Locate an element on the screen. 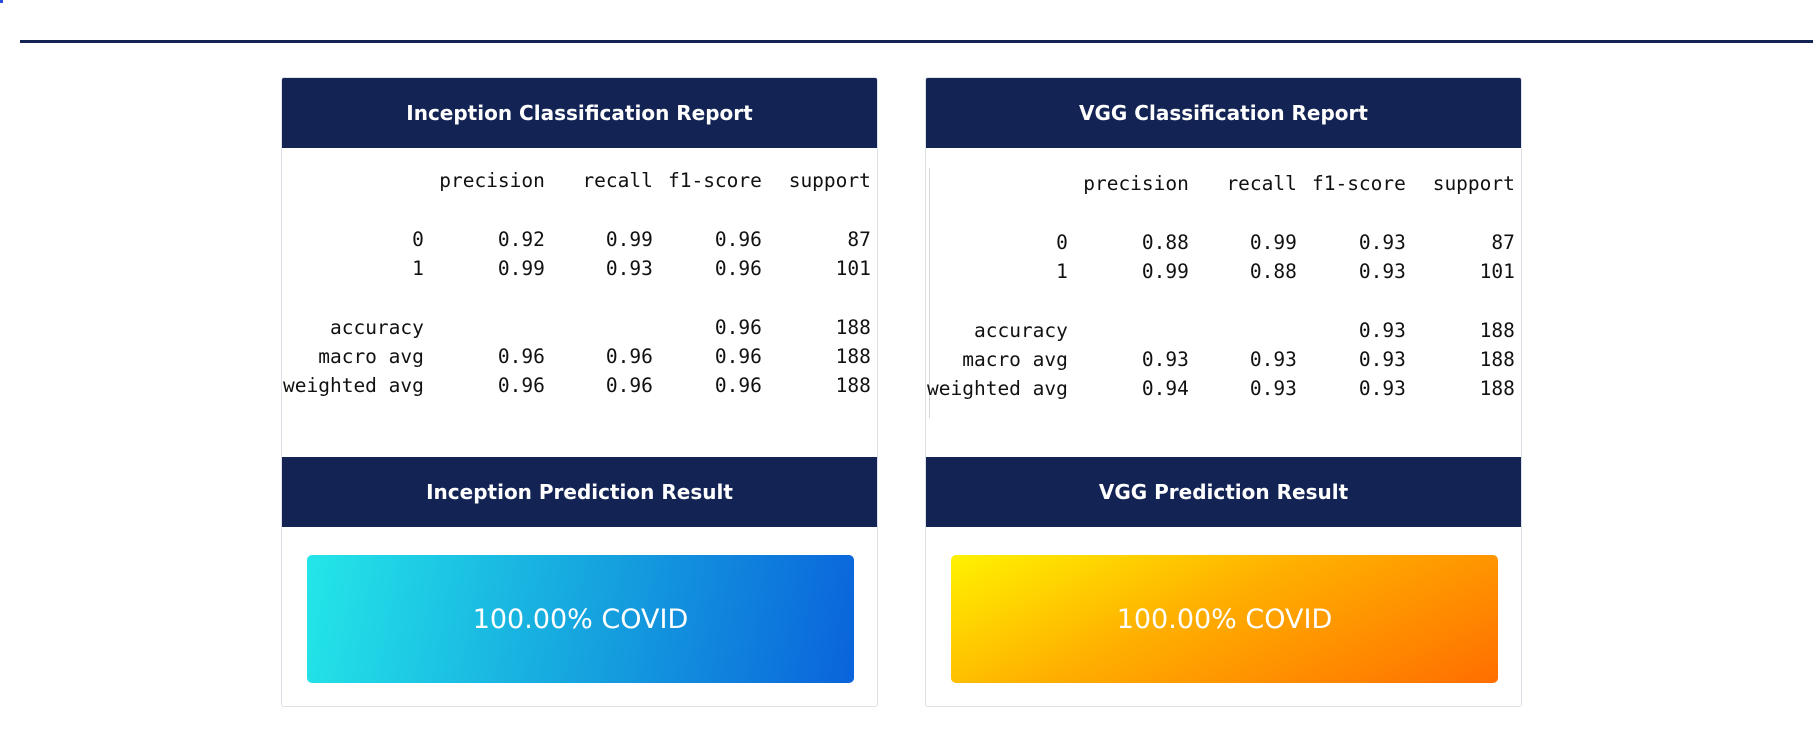 Image resolution: width=1813 pixels, height=734 pixels. table-cell: 0.94 is located at coordinates (1165, 389).